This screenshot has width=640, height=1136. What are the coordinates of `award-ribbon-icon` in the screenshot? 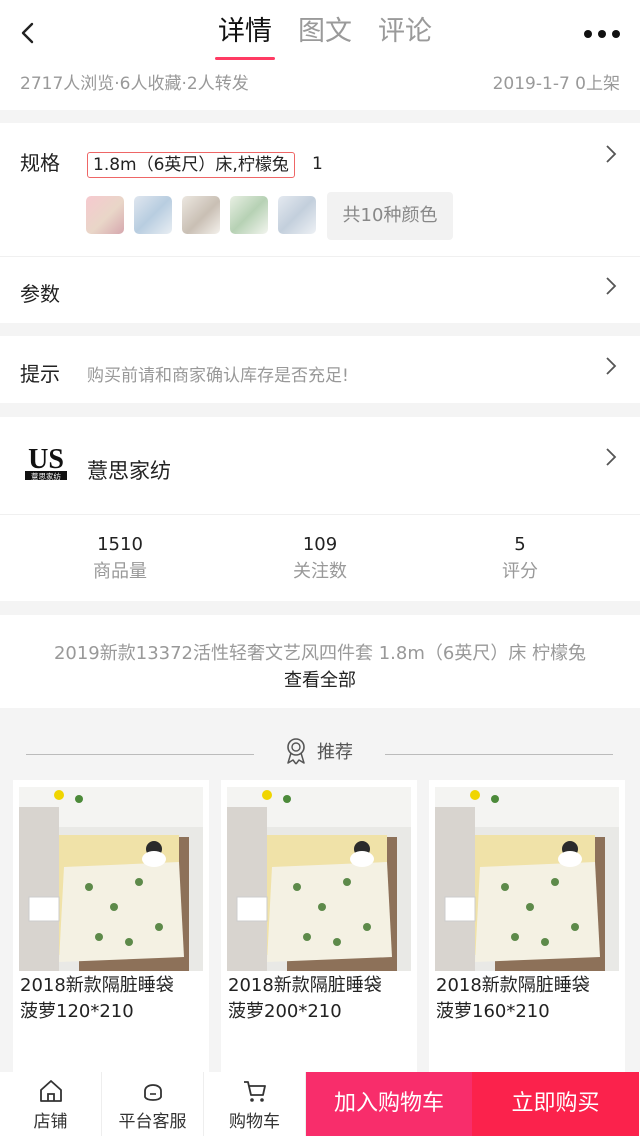 It's located at (296, 751).